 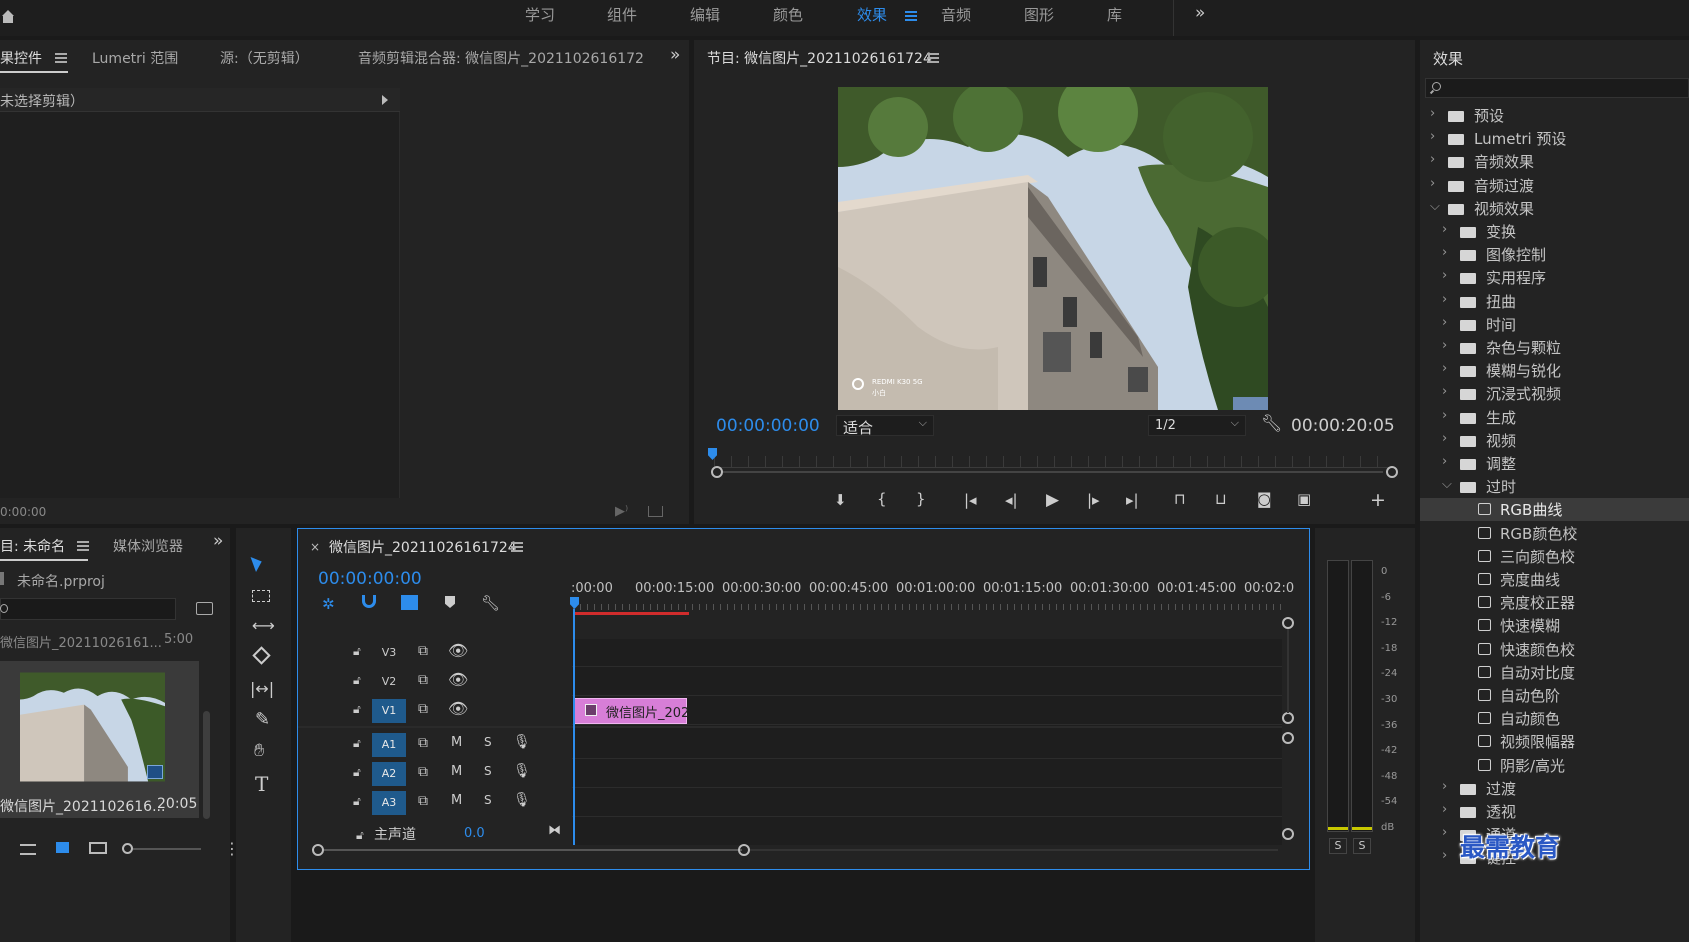 I want to click on track-target-button: A1, so click(x=389, y=745).